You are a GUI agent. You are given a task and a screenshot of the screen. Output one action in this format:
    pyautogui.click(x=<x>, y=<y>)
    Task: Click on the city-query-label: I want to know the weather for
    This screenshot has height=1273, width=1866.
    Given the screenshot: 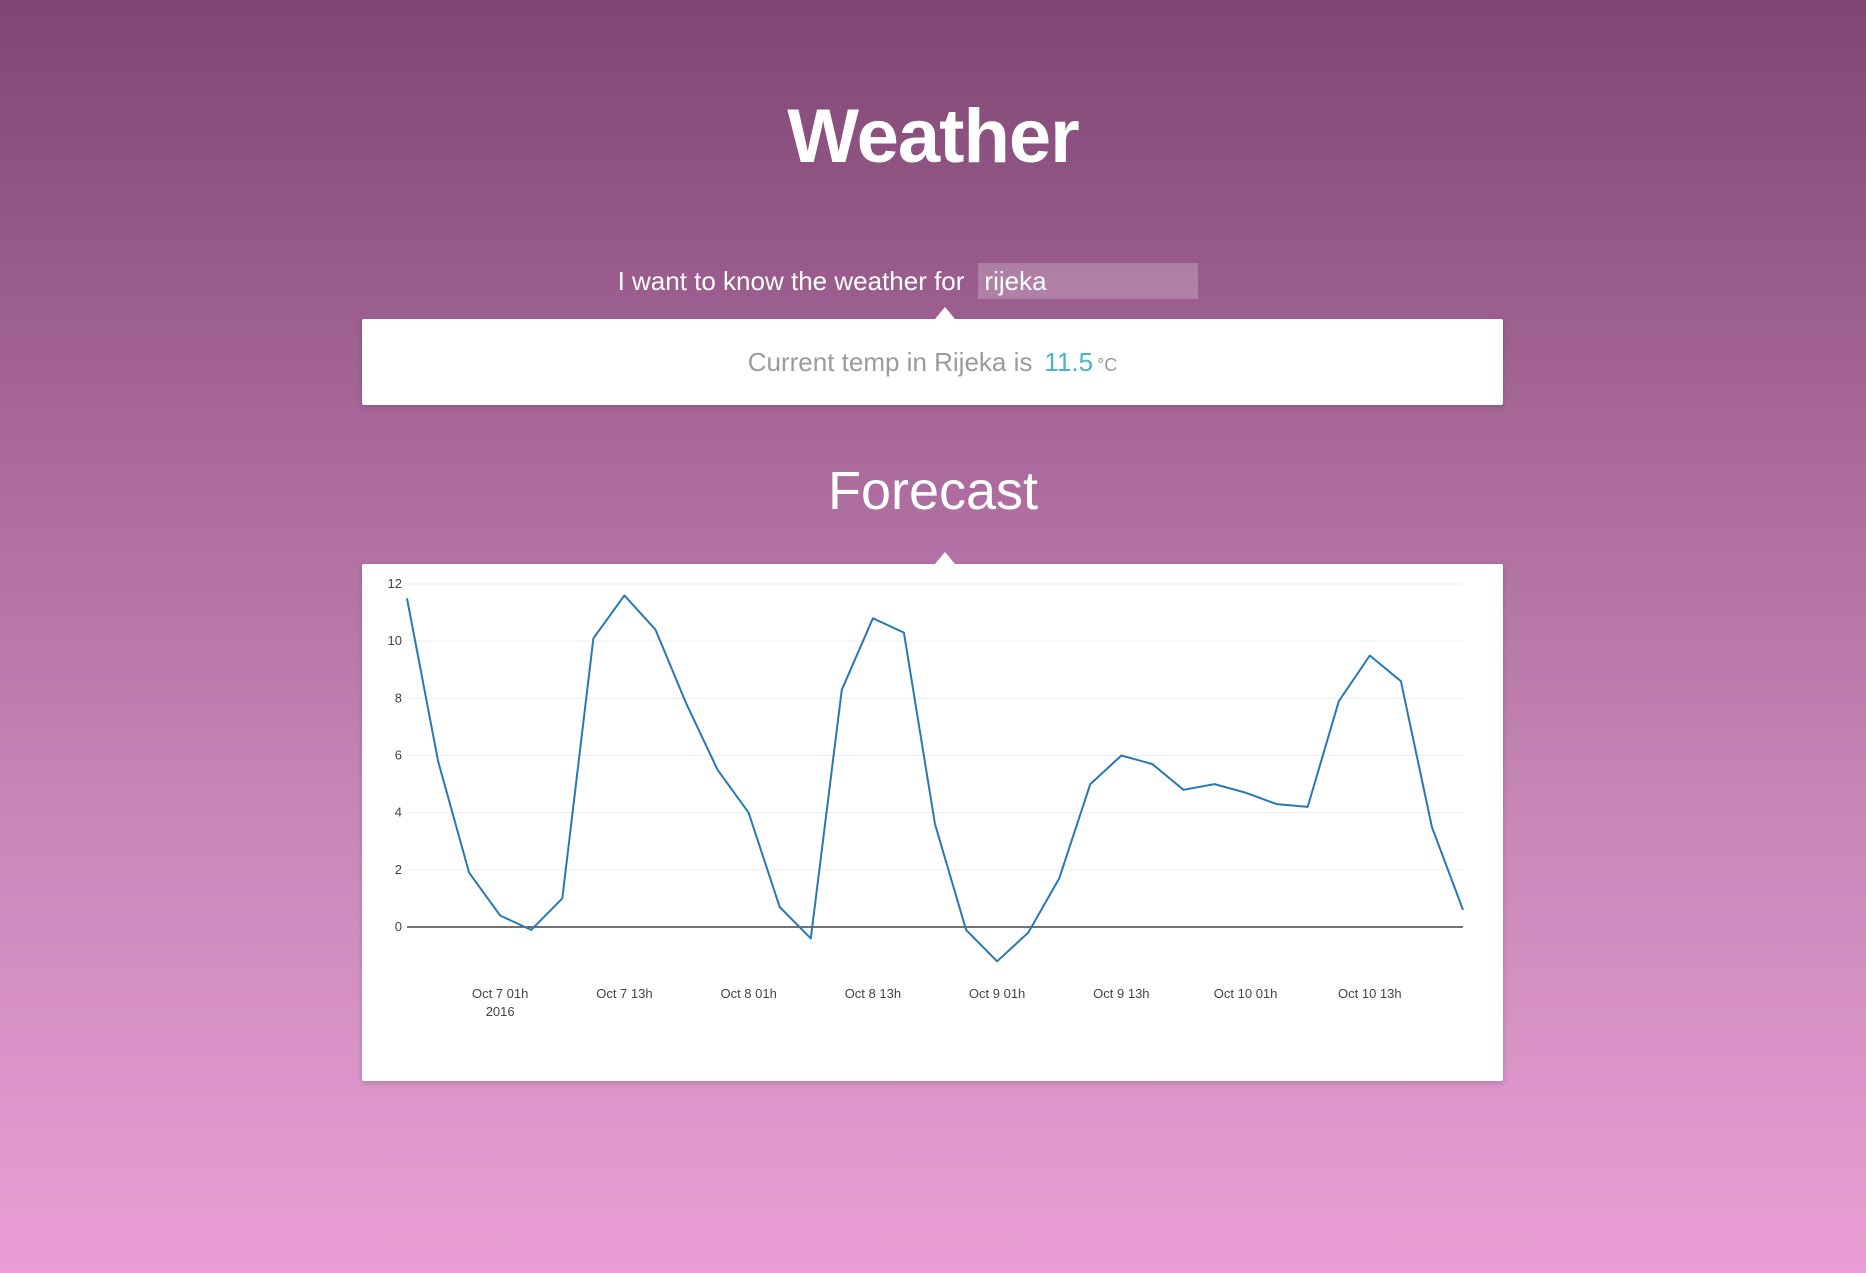 What is the action you would take?
    pyautogui.click(x=791, y=280)
    